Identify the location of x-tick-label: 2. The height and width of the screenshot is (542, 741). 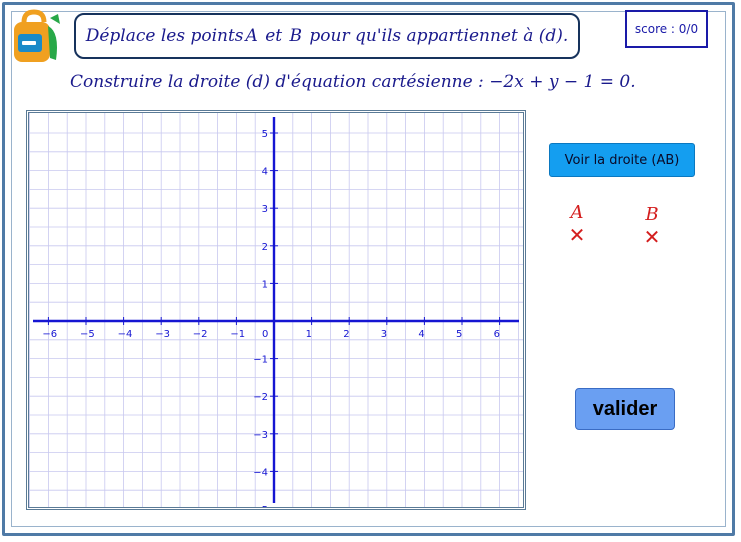
(346, 334).